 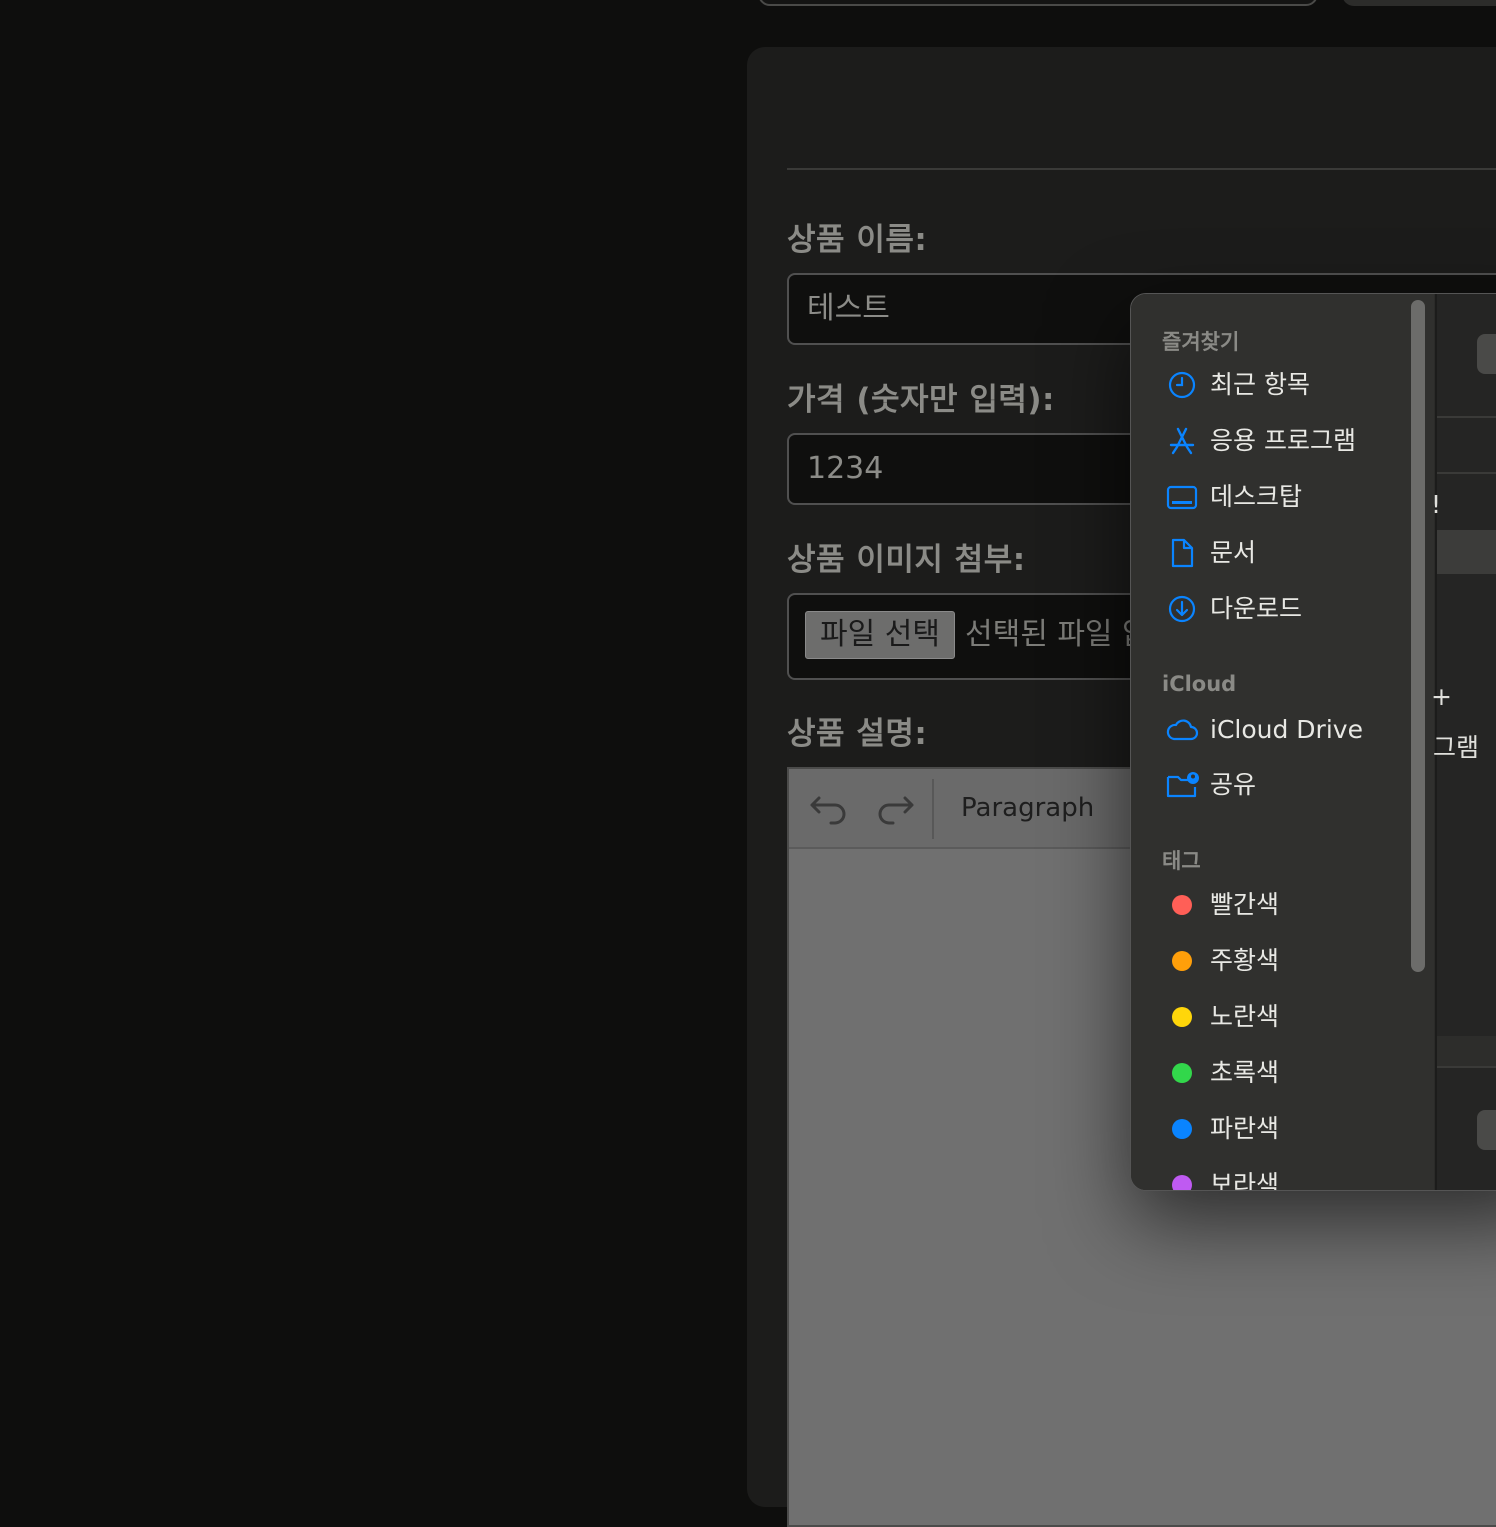 I want to click on tag-label: 빨간색, so click(x=1245, y=904).